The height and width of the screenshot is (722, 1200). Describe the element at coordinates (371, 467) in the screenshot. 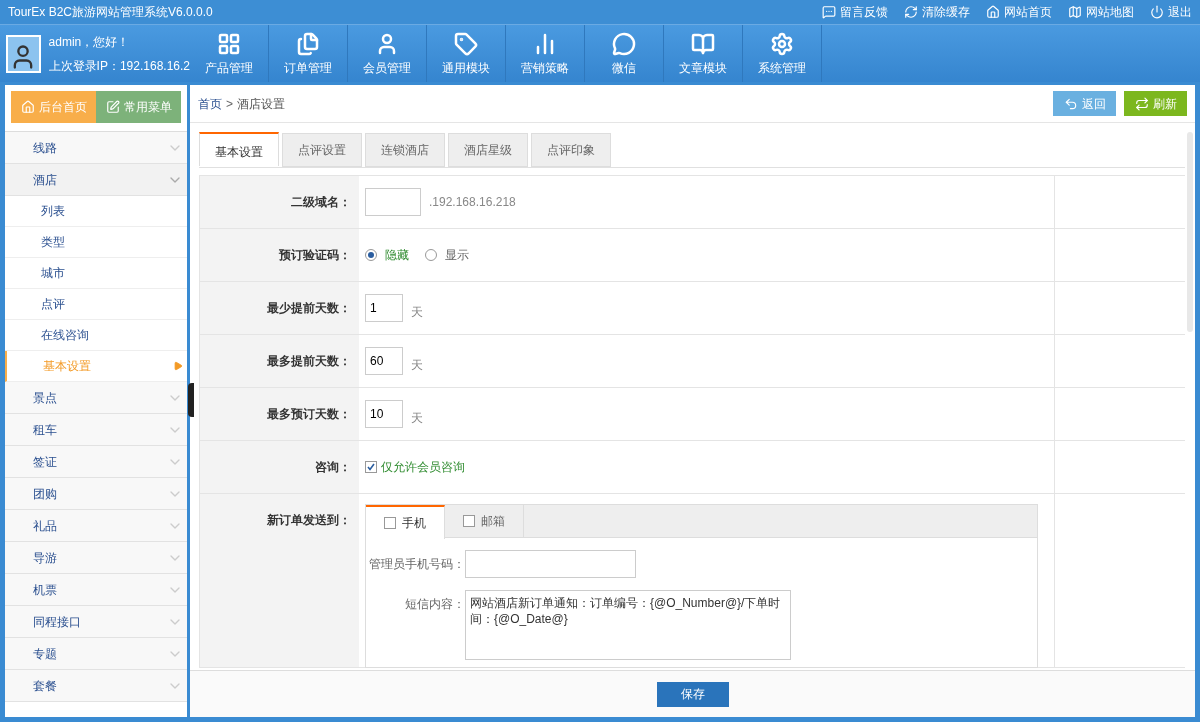

I see `checkbox` at that location.